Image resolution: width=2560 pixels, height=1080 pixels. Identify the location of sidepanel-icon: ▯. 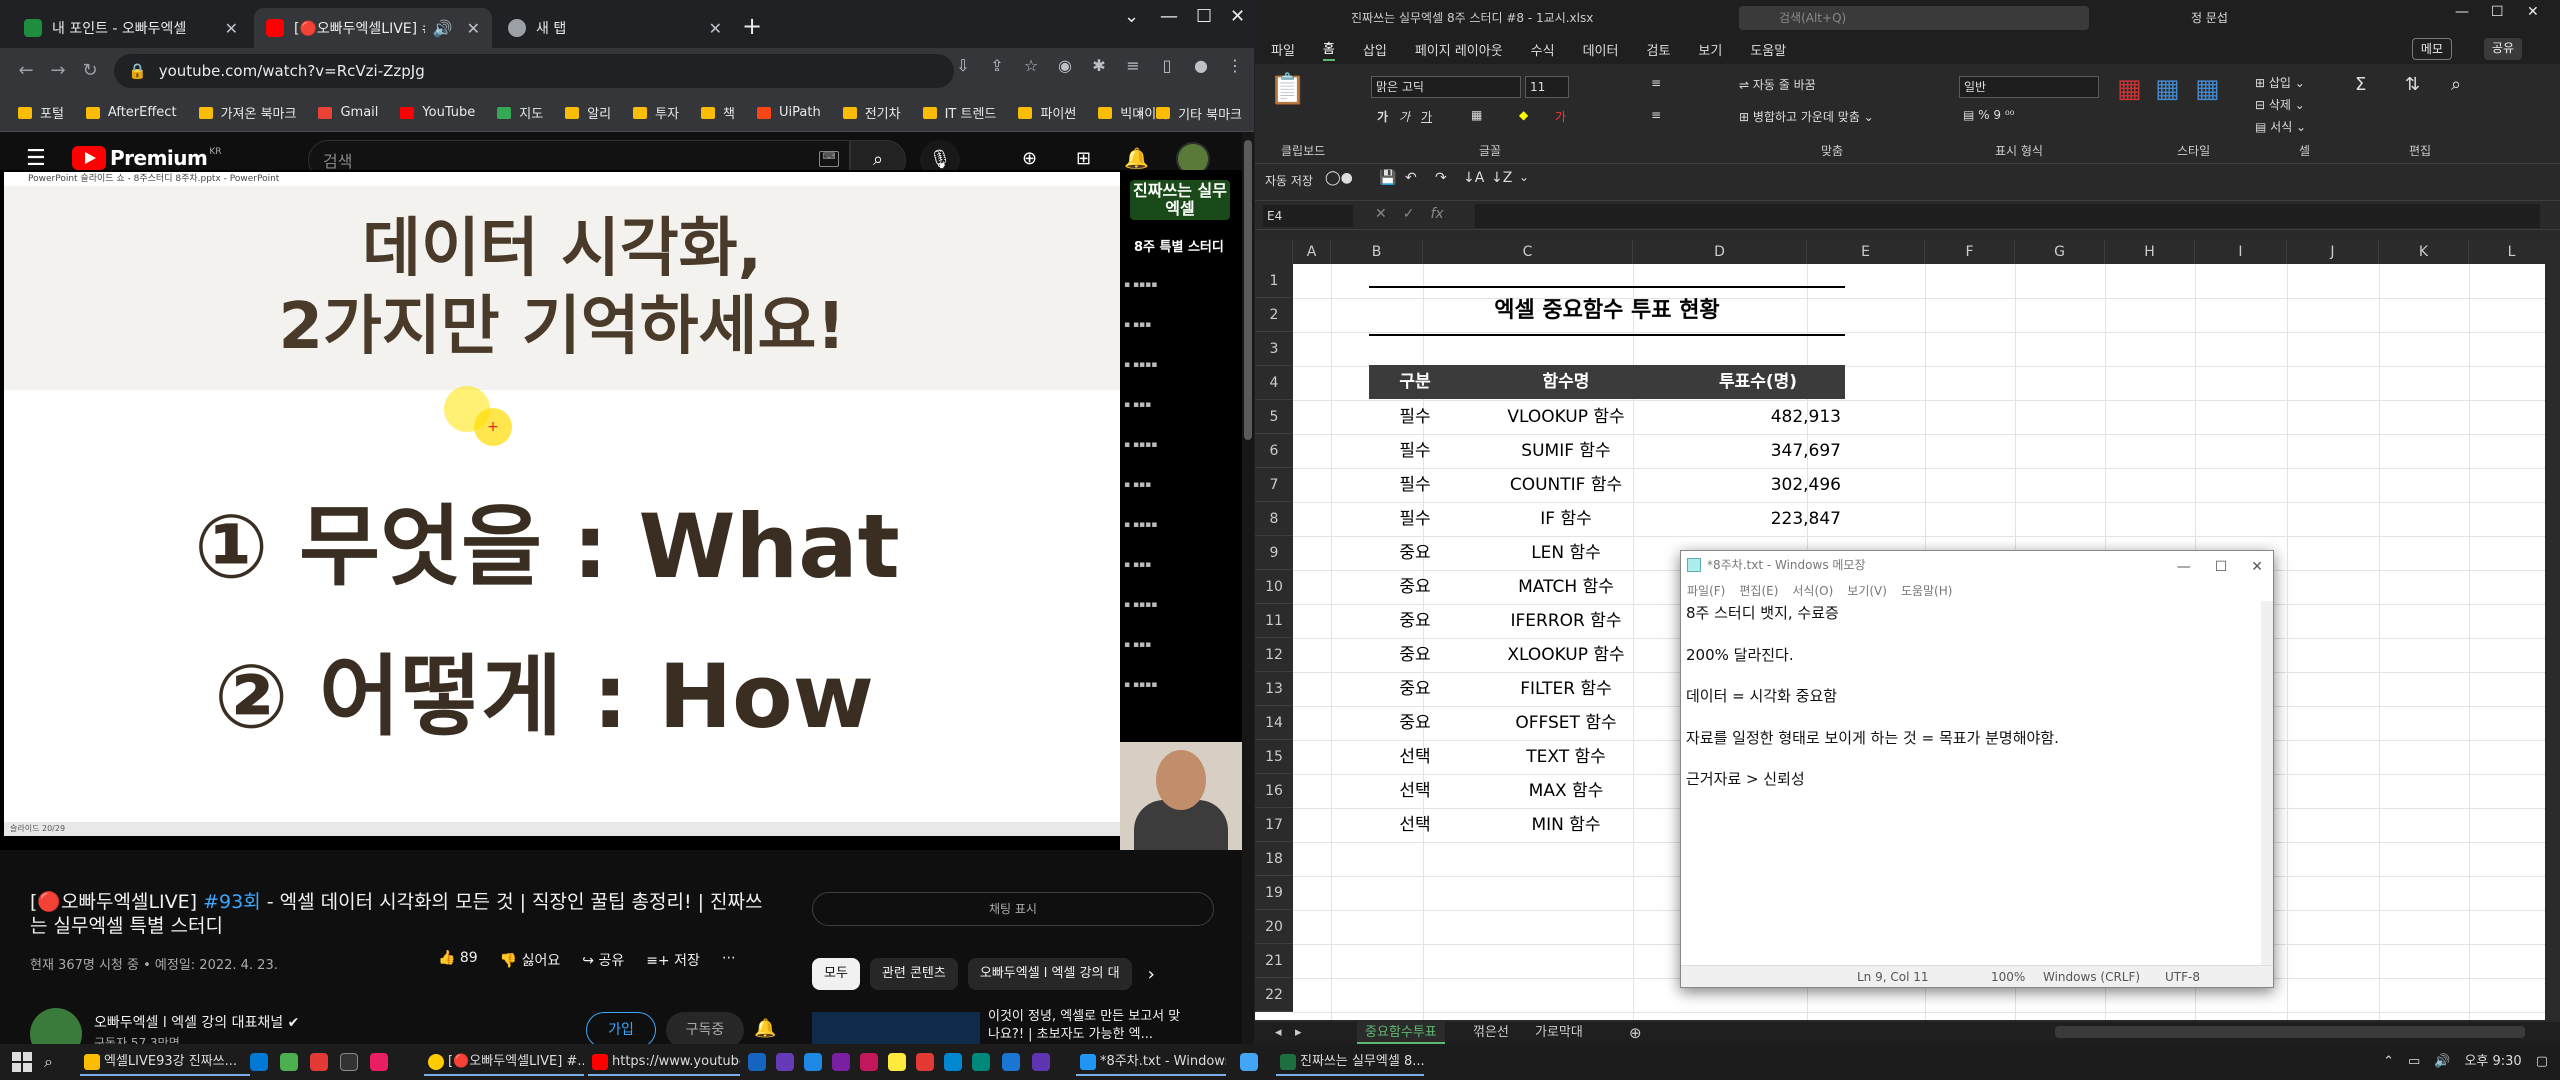
(1167, 65).